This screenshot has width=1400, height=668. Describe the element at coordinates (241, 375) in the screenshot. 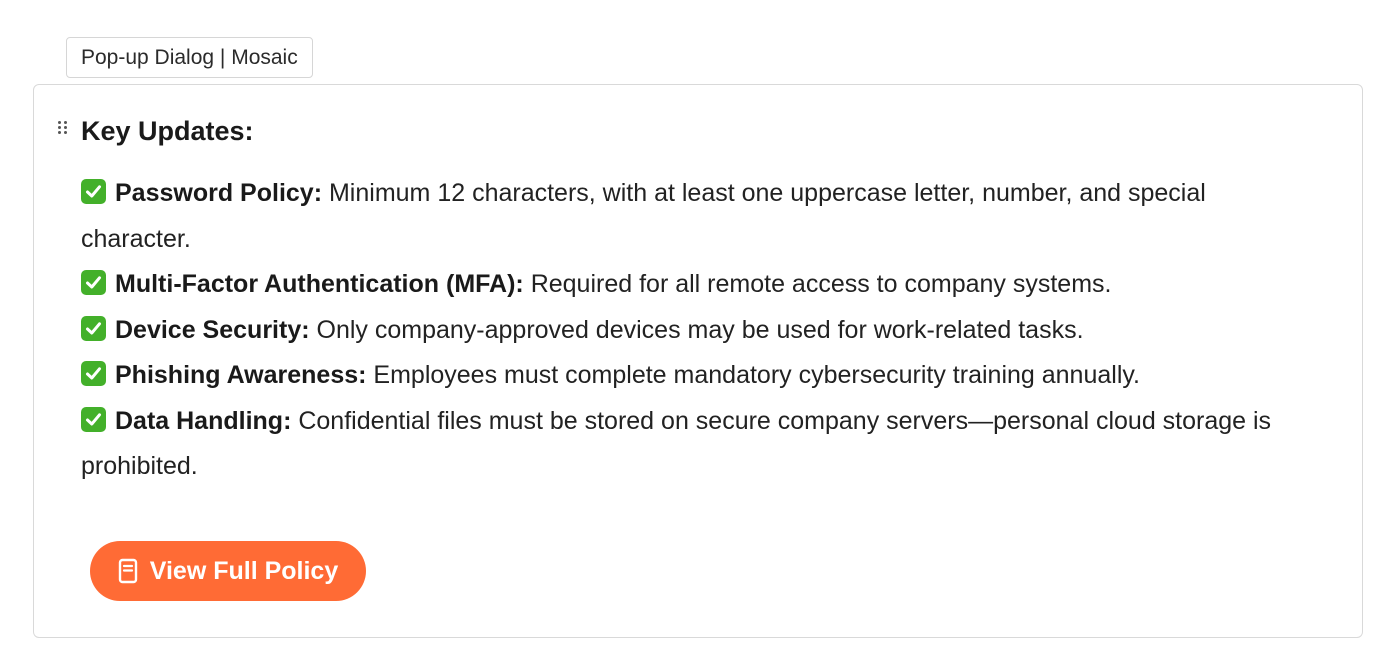

I see `item-label: Phishing Awareness:` at that location.